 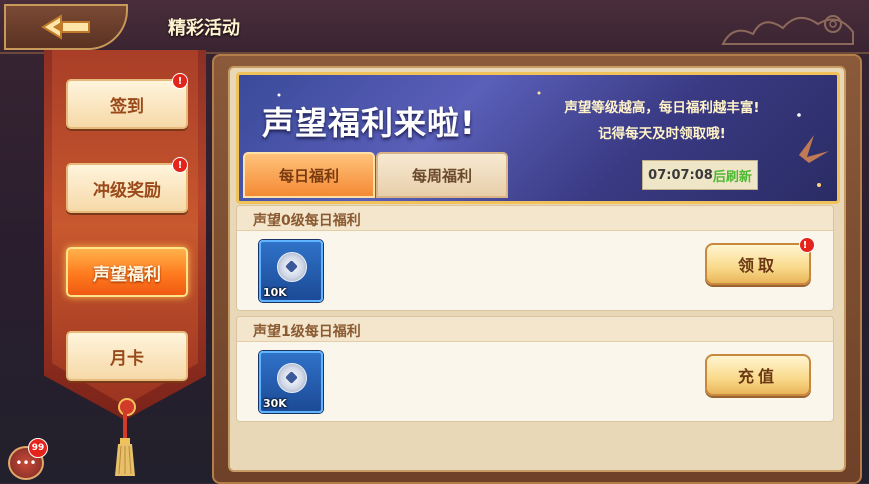 I want to click on claim-button: 领取 !, so click(x=760, y=261).